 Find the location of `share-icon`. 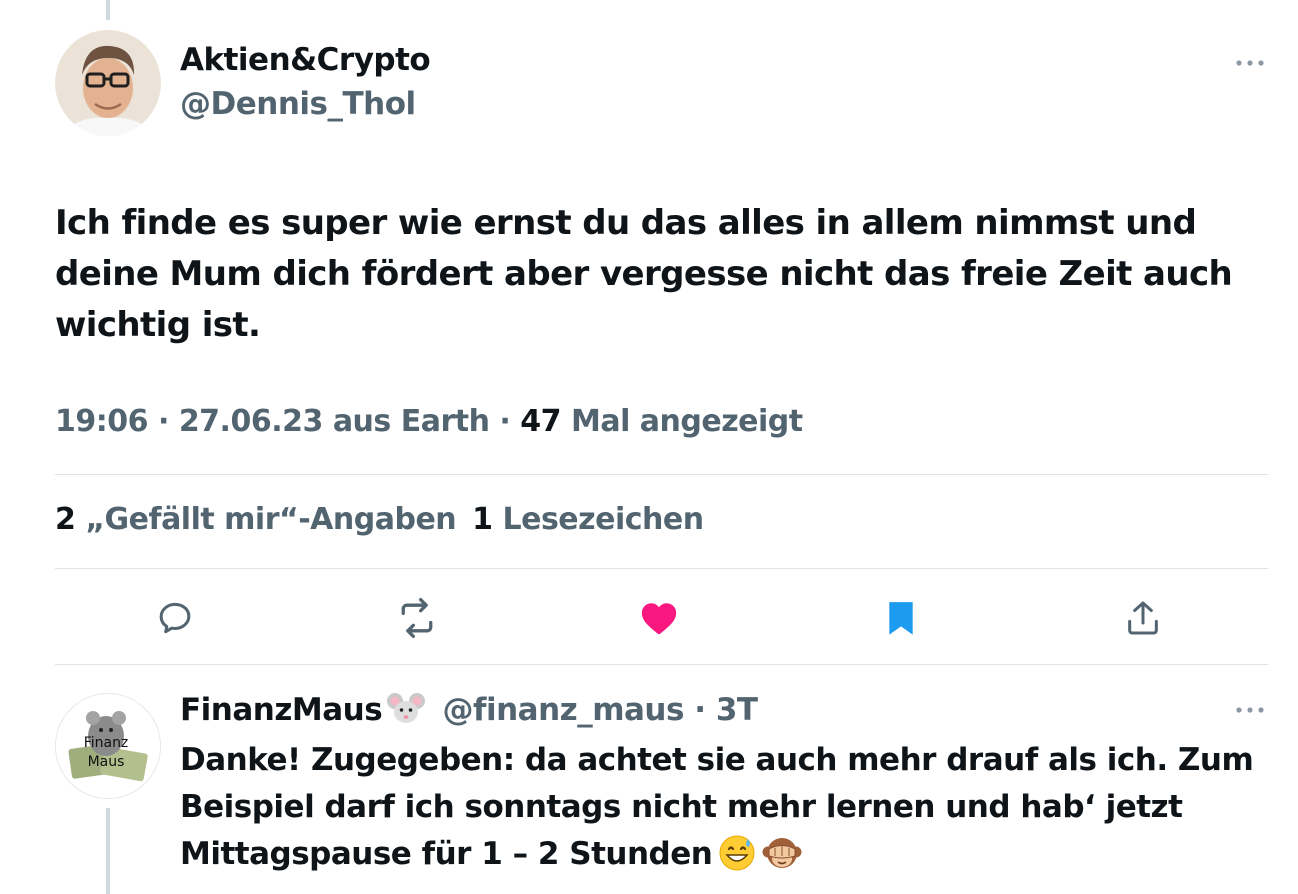

share-icon is located at coordinates (1143, 618).